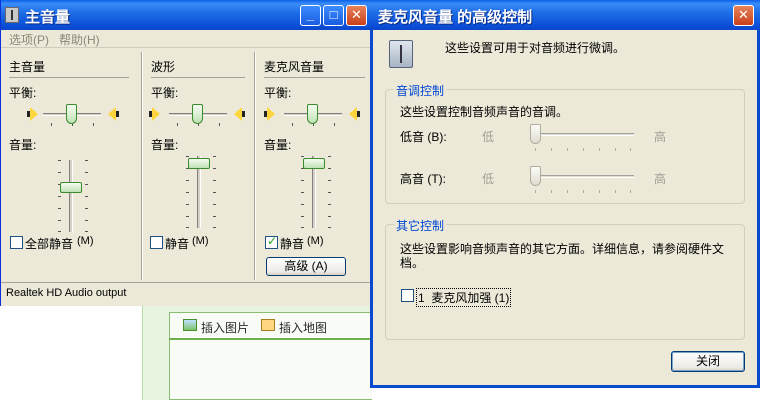 The image size is (760, 400). Describe the element at coordinates (743, 15) in the screenshot. I see `dialog-close-icon: ✕` at that location.